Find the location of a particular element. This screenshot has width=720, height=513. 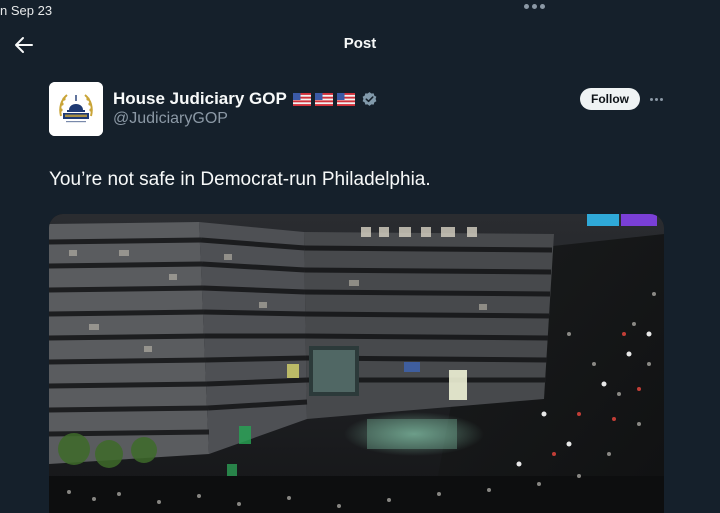

page-title: Post is located at coordinates (360, 43).